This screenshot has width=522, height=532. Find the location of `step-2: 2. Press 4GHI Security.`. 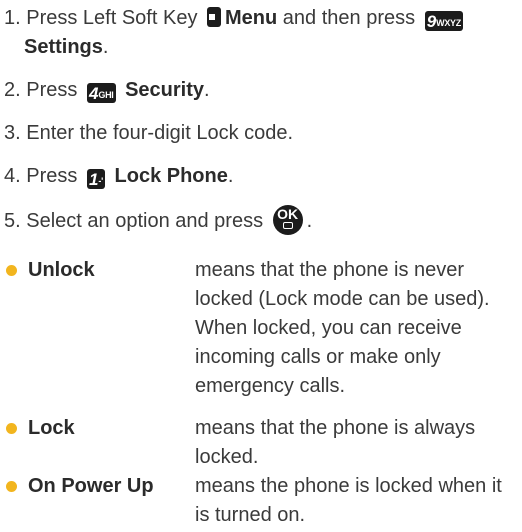

step-2: 2. Press 4GHI Security. is located at coordinates (107, 91).